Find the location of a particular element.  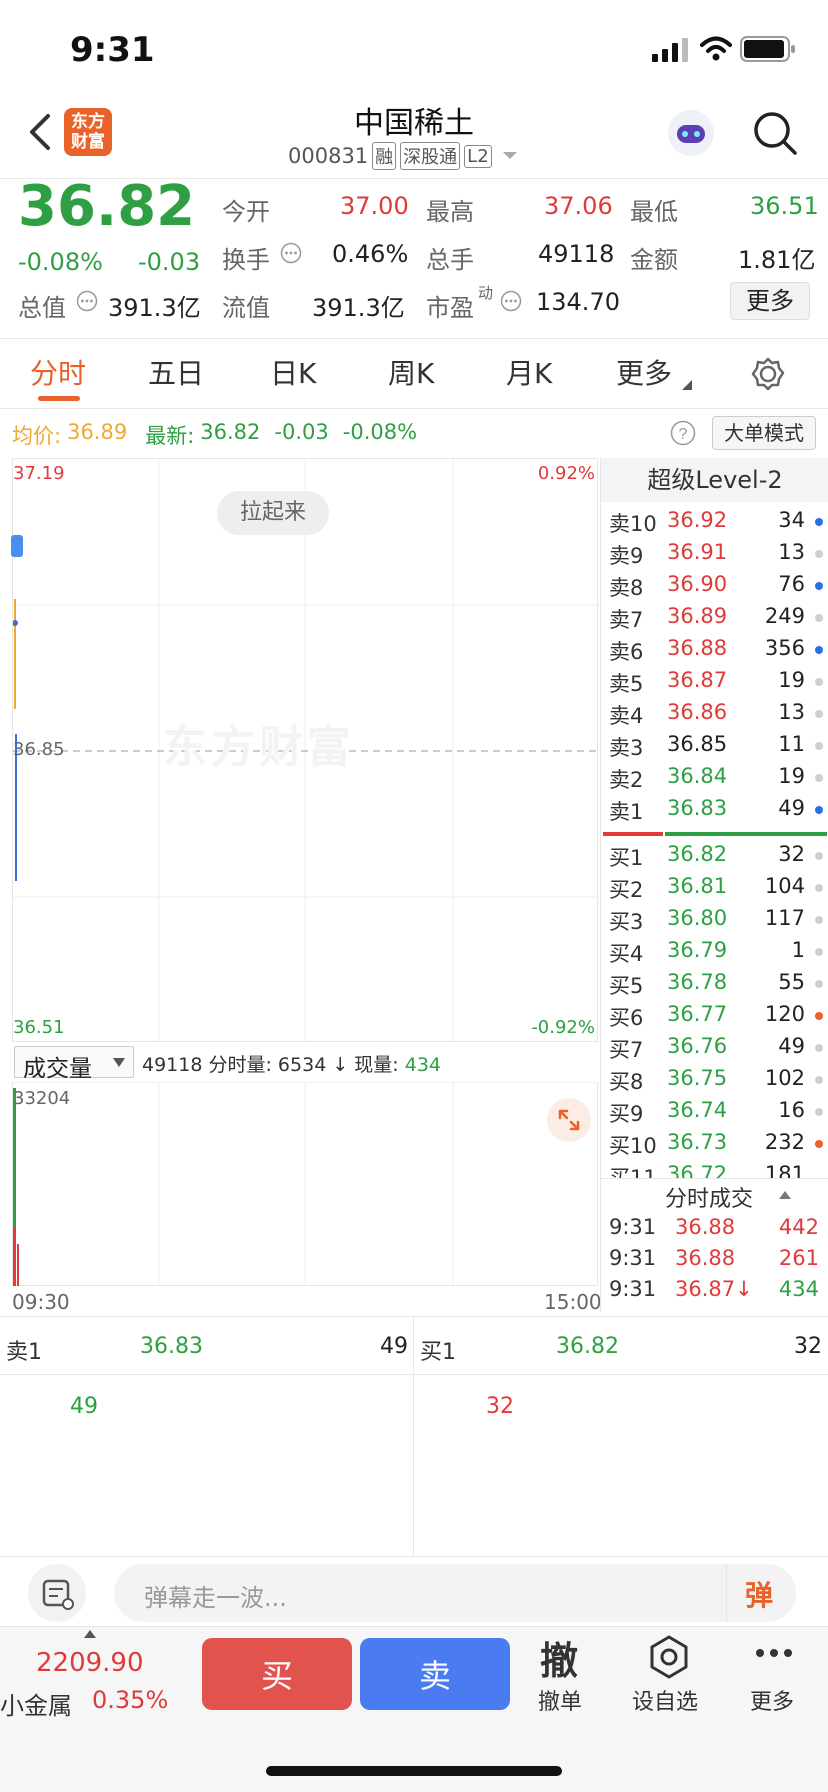

depth-row-divider is located at coordinates (206, 1374).